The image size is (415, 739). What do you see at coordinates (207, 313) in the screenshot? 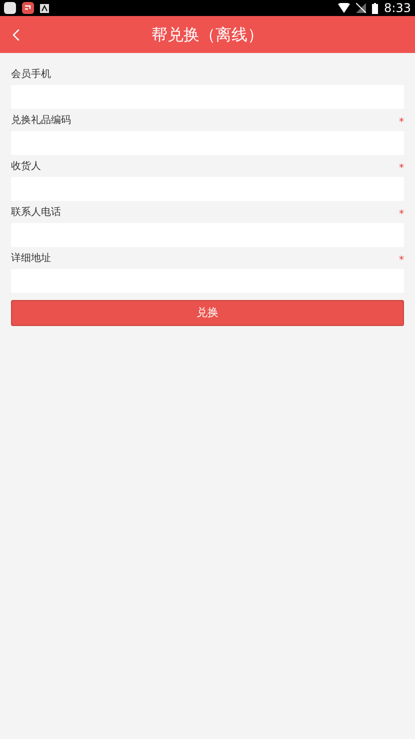
I see `exchange-button: 兑换` at bounding box center [207, 313].